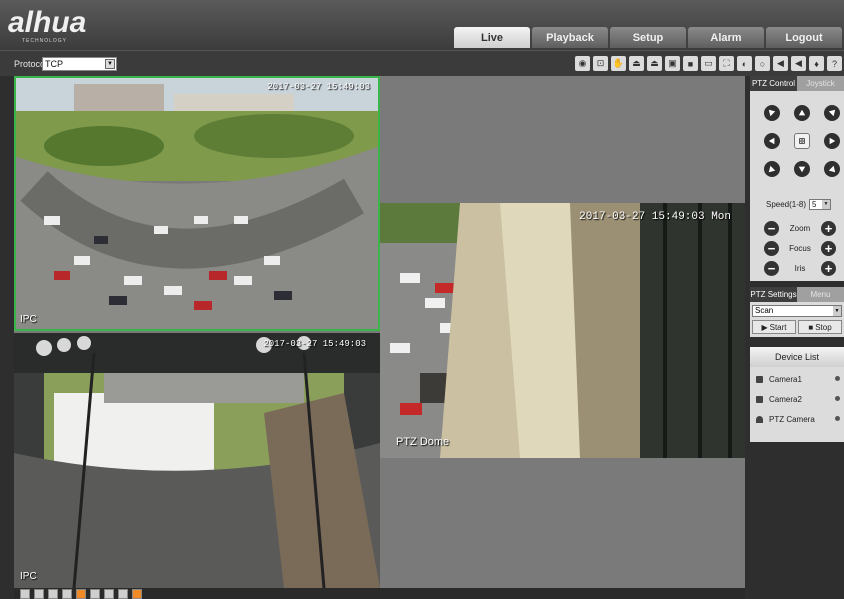 Image resolution: width=844 pixels, height=599 pixels. What do you see at coordinates (764, 310) in the screenshot?
I see `ptz-mode-value: Scan` at bounding box center [764, 310].